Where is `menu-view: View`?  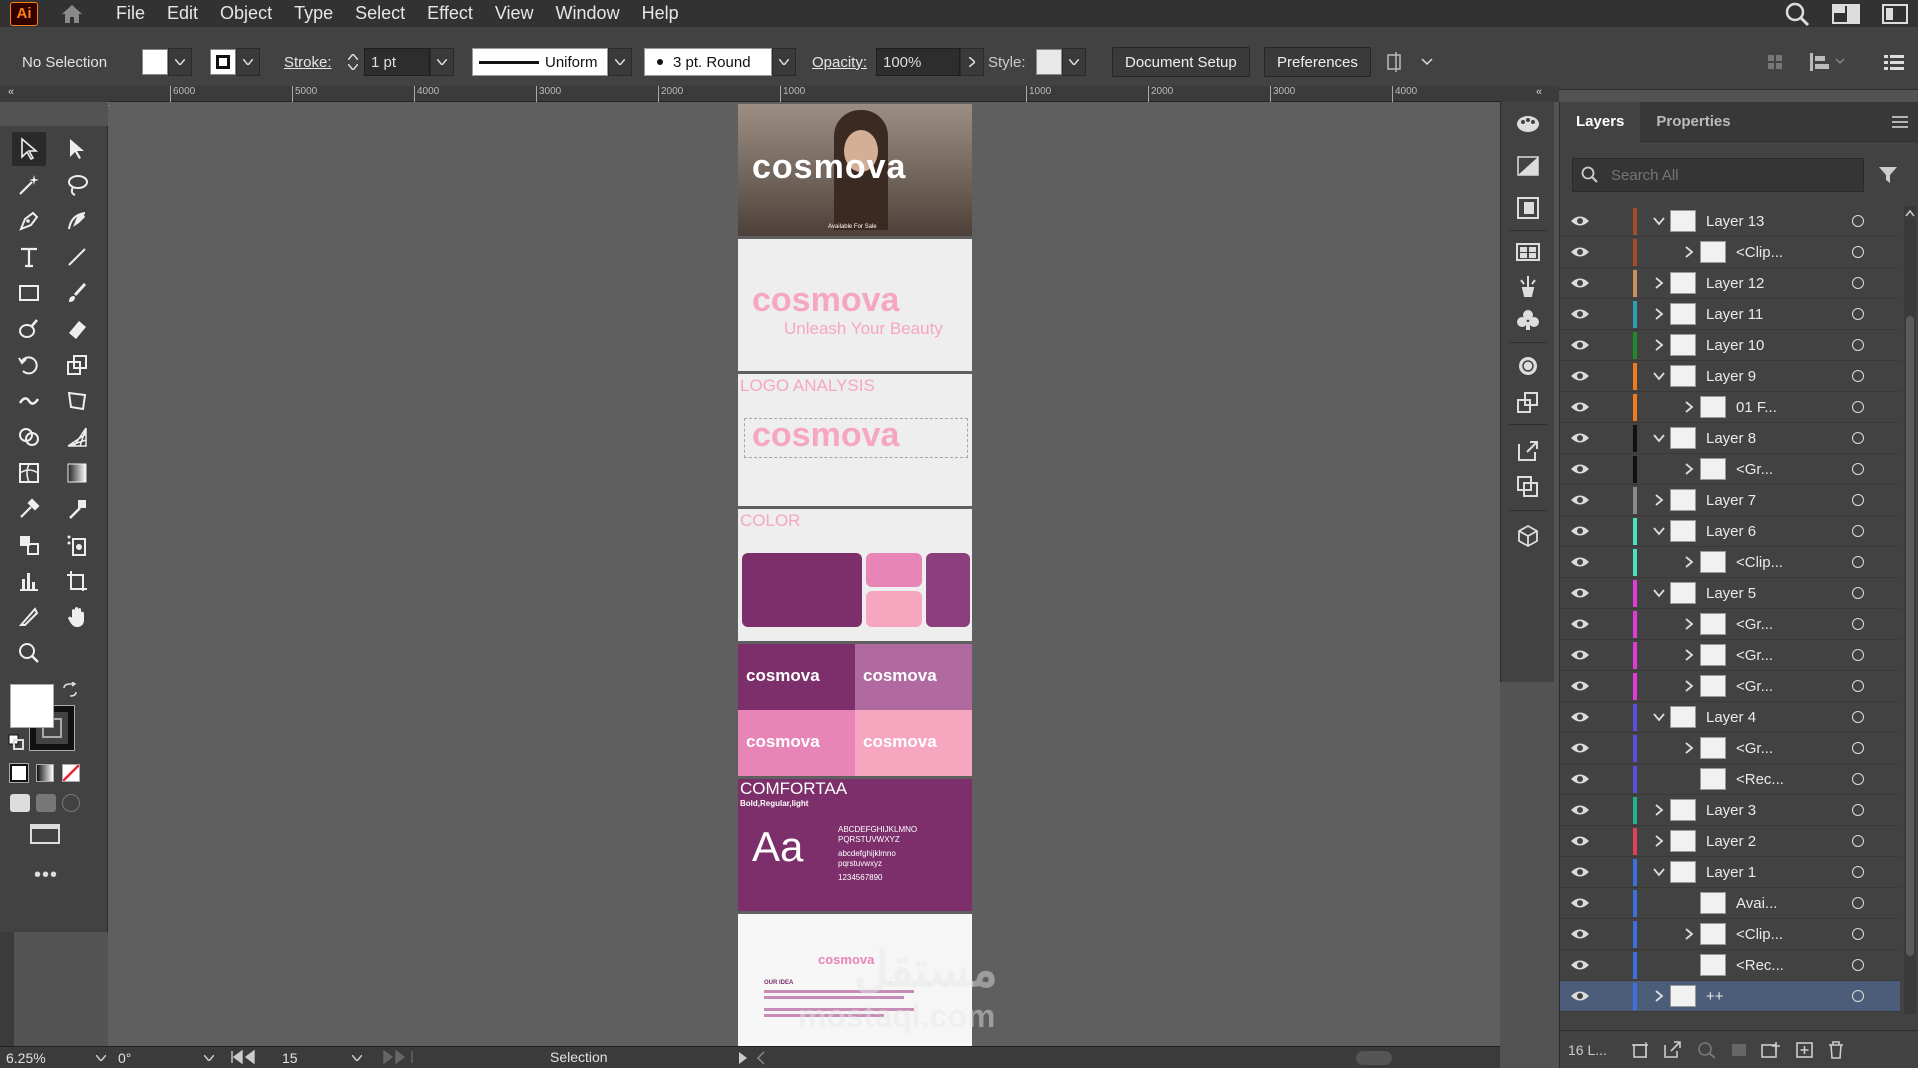
menu-view: View is located at coordinates (514, 13).